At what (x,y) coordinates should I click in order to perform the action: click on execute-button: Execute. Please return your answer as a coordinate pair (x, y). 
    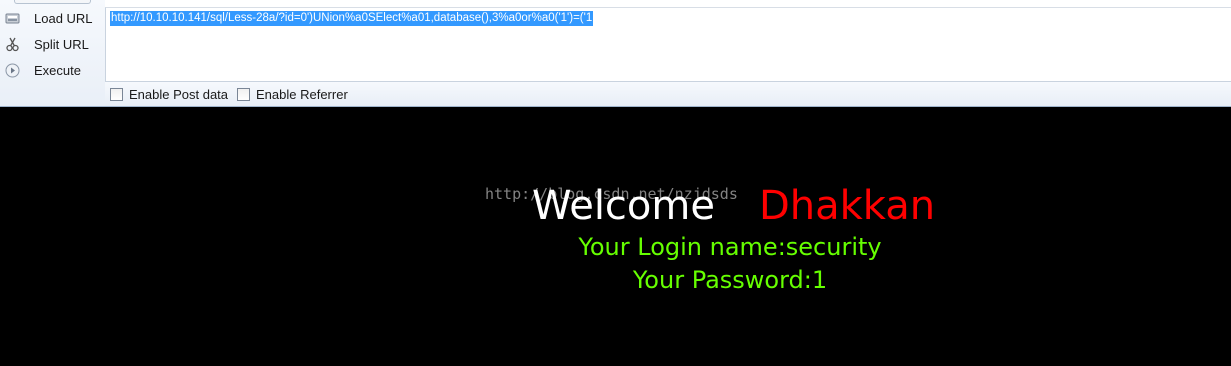
    Looking at the image, I should click on (52, 70).